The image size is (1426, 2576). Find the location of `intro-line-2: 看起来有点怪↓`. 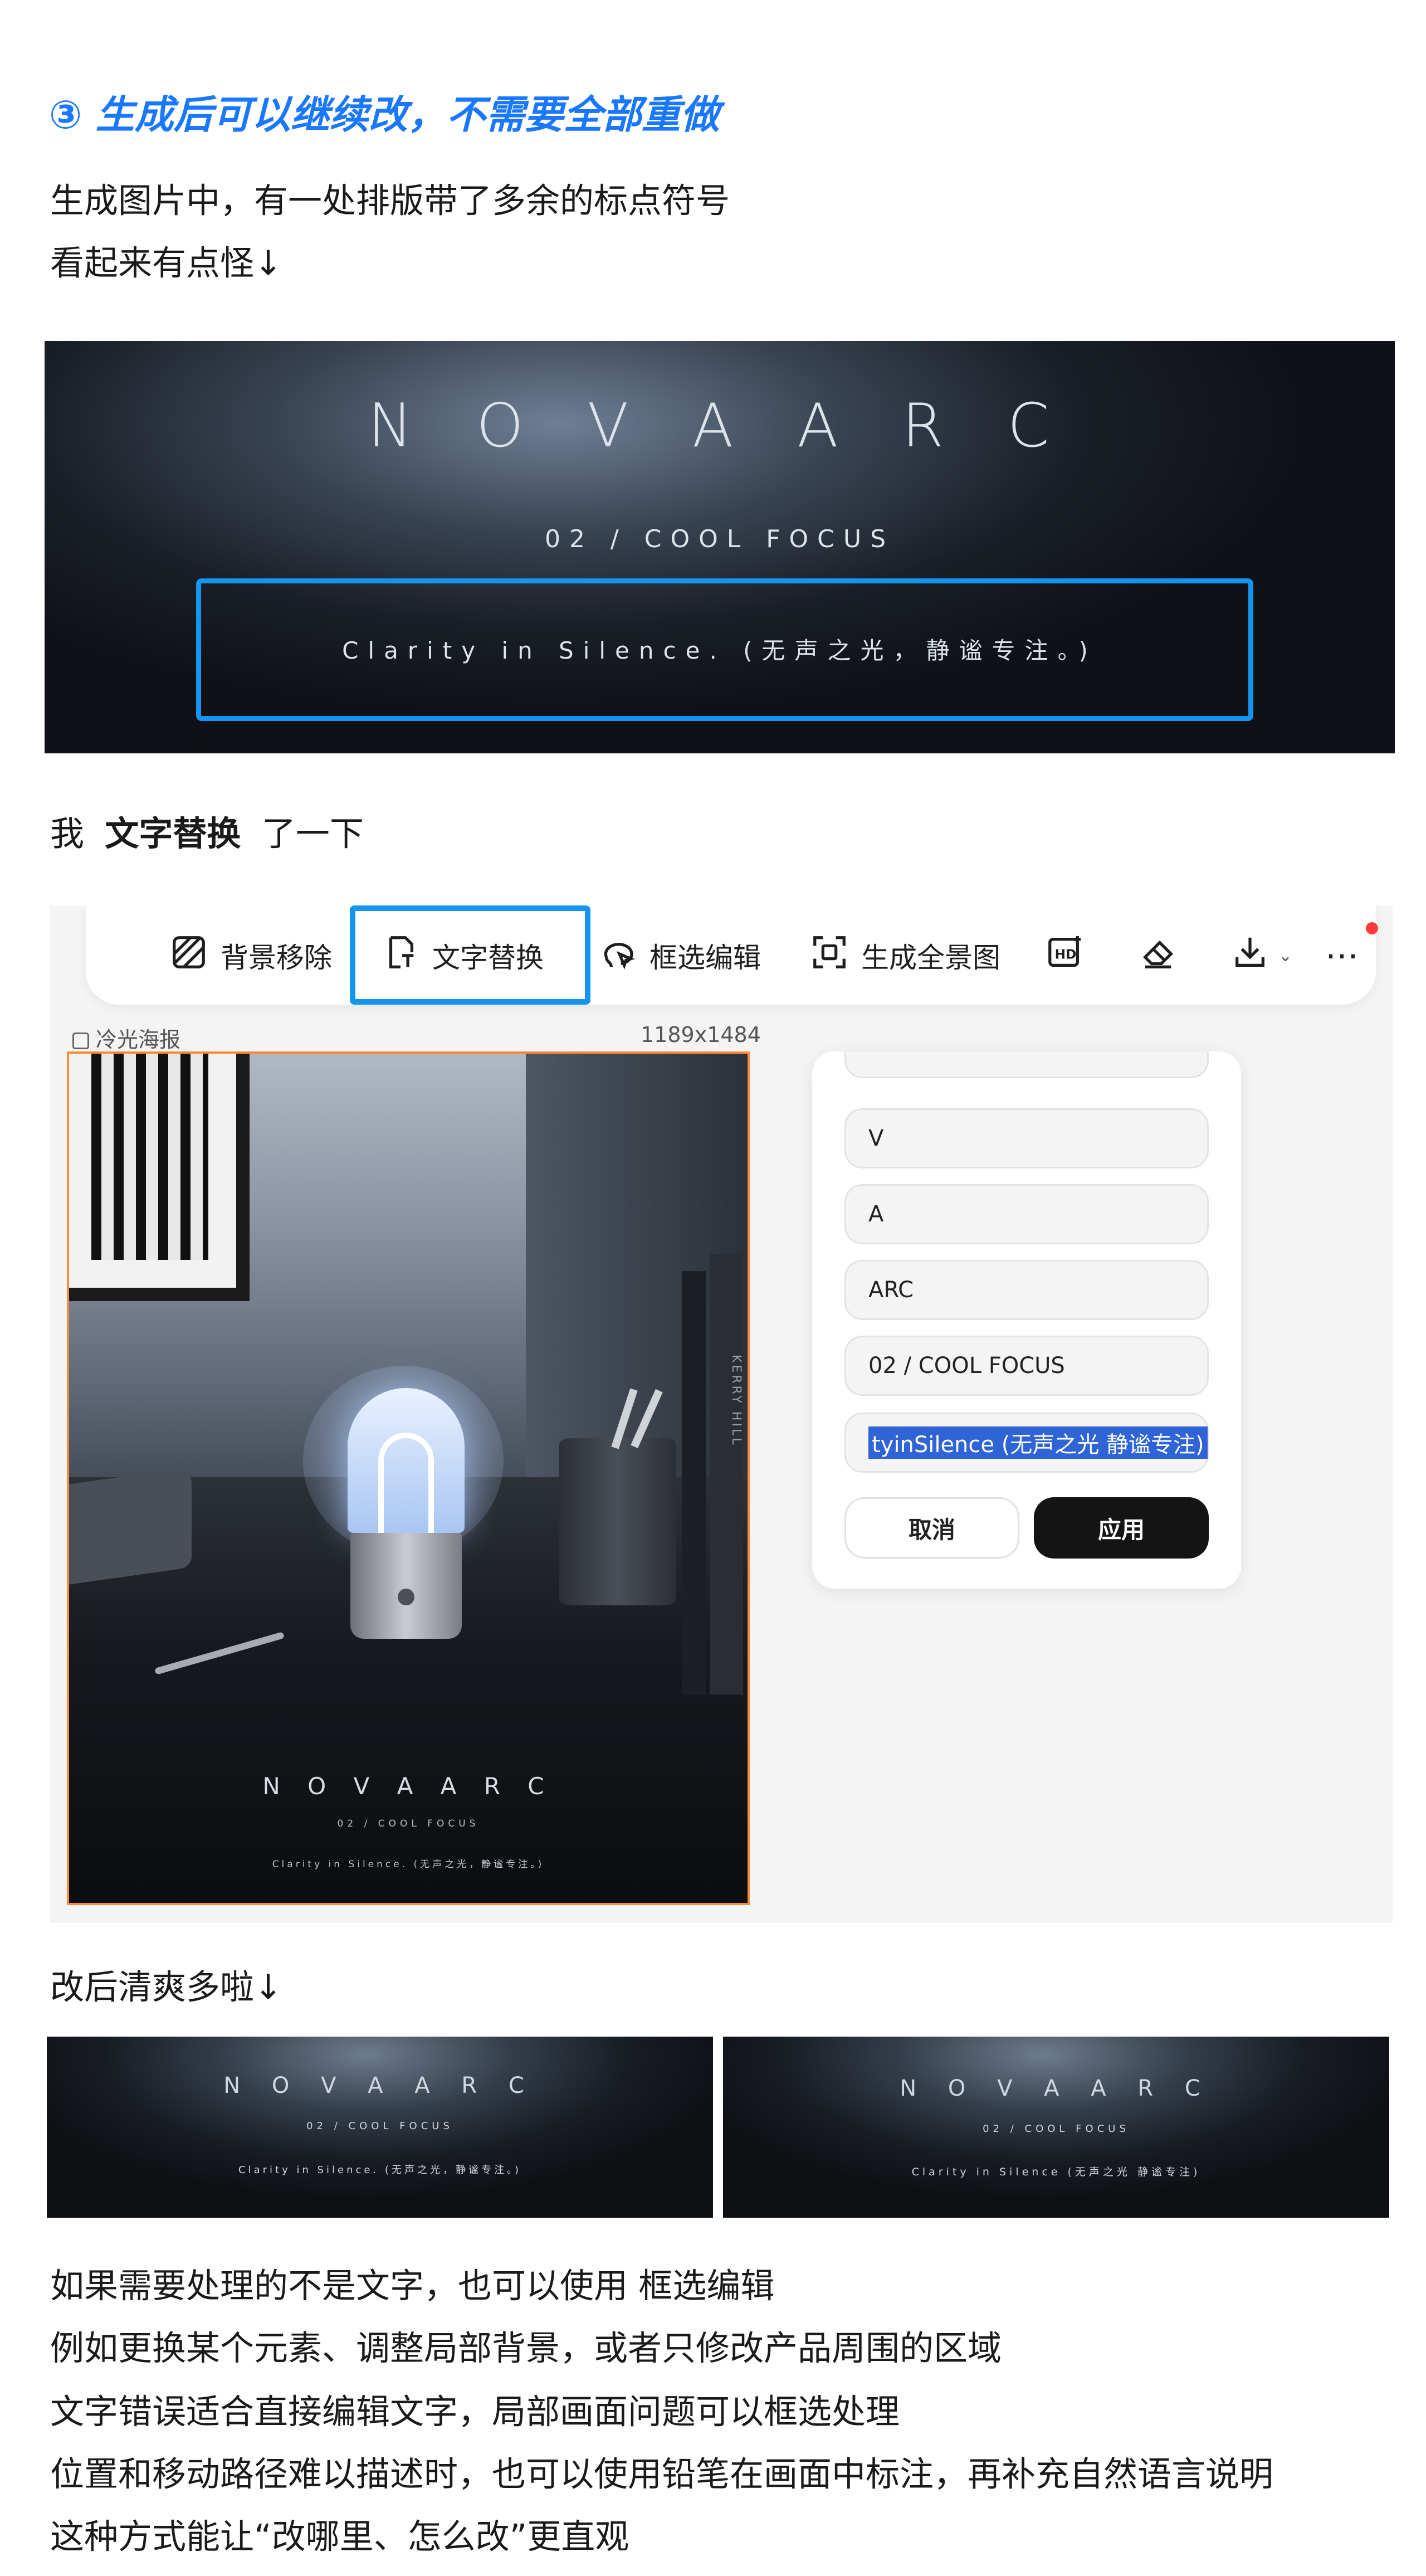

intro-line-2: 看起来有点怪↓ is located at coordinates (166, 263).